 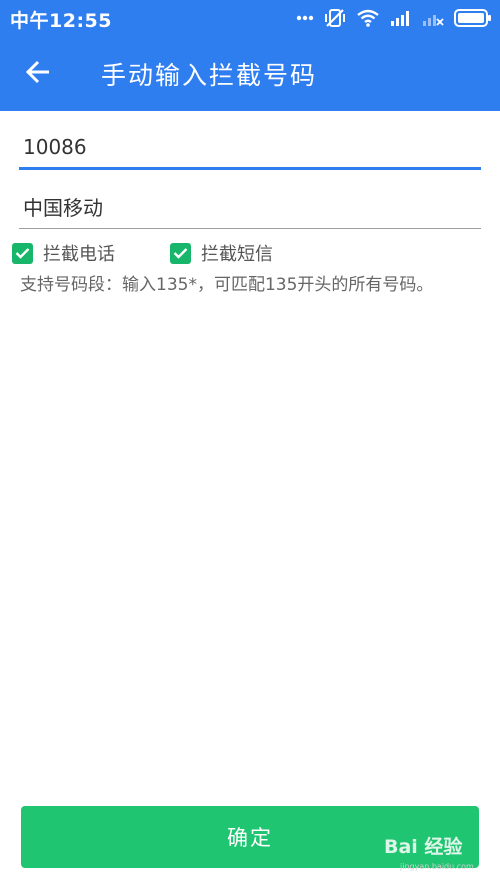 What do you see at coordinates (237, 254) in the screenshot?
I see `block-sms-label: 拦截短信` at bounding box center [237, 254].